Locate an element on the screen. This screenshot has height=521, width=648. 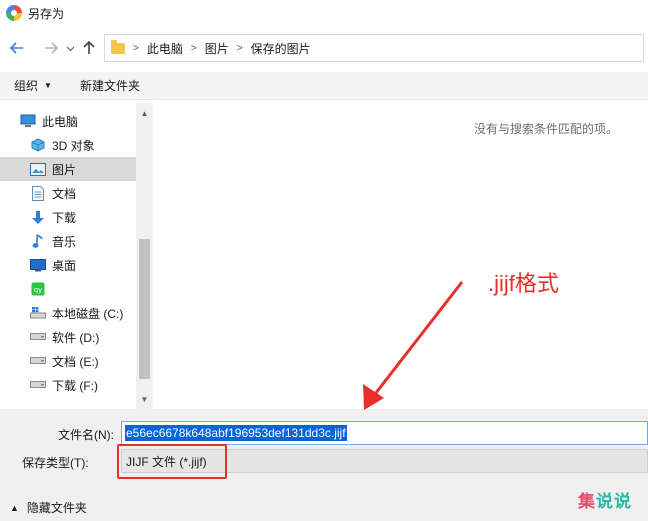
tree-item-music: 音乐 is located at coordinates (68, 241).